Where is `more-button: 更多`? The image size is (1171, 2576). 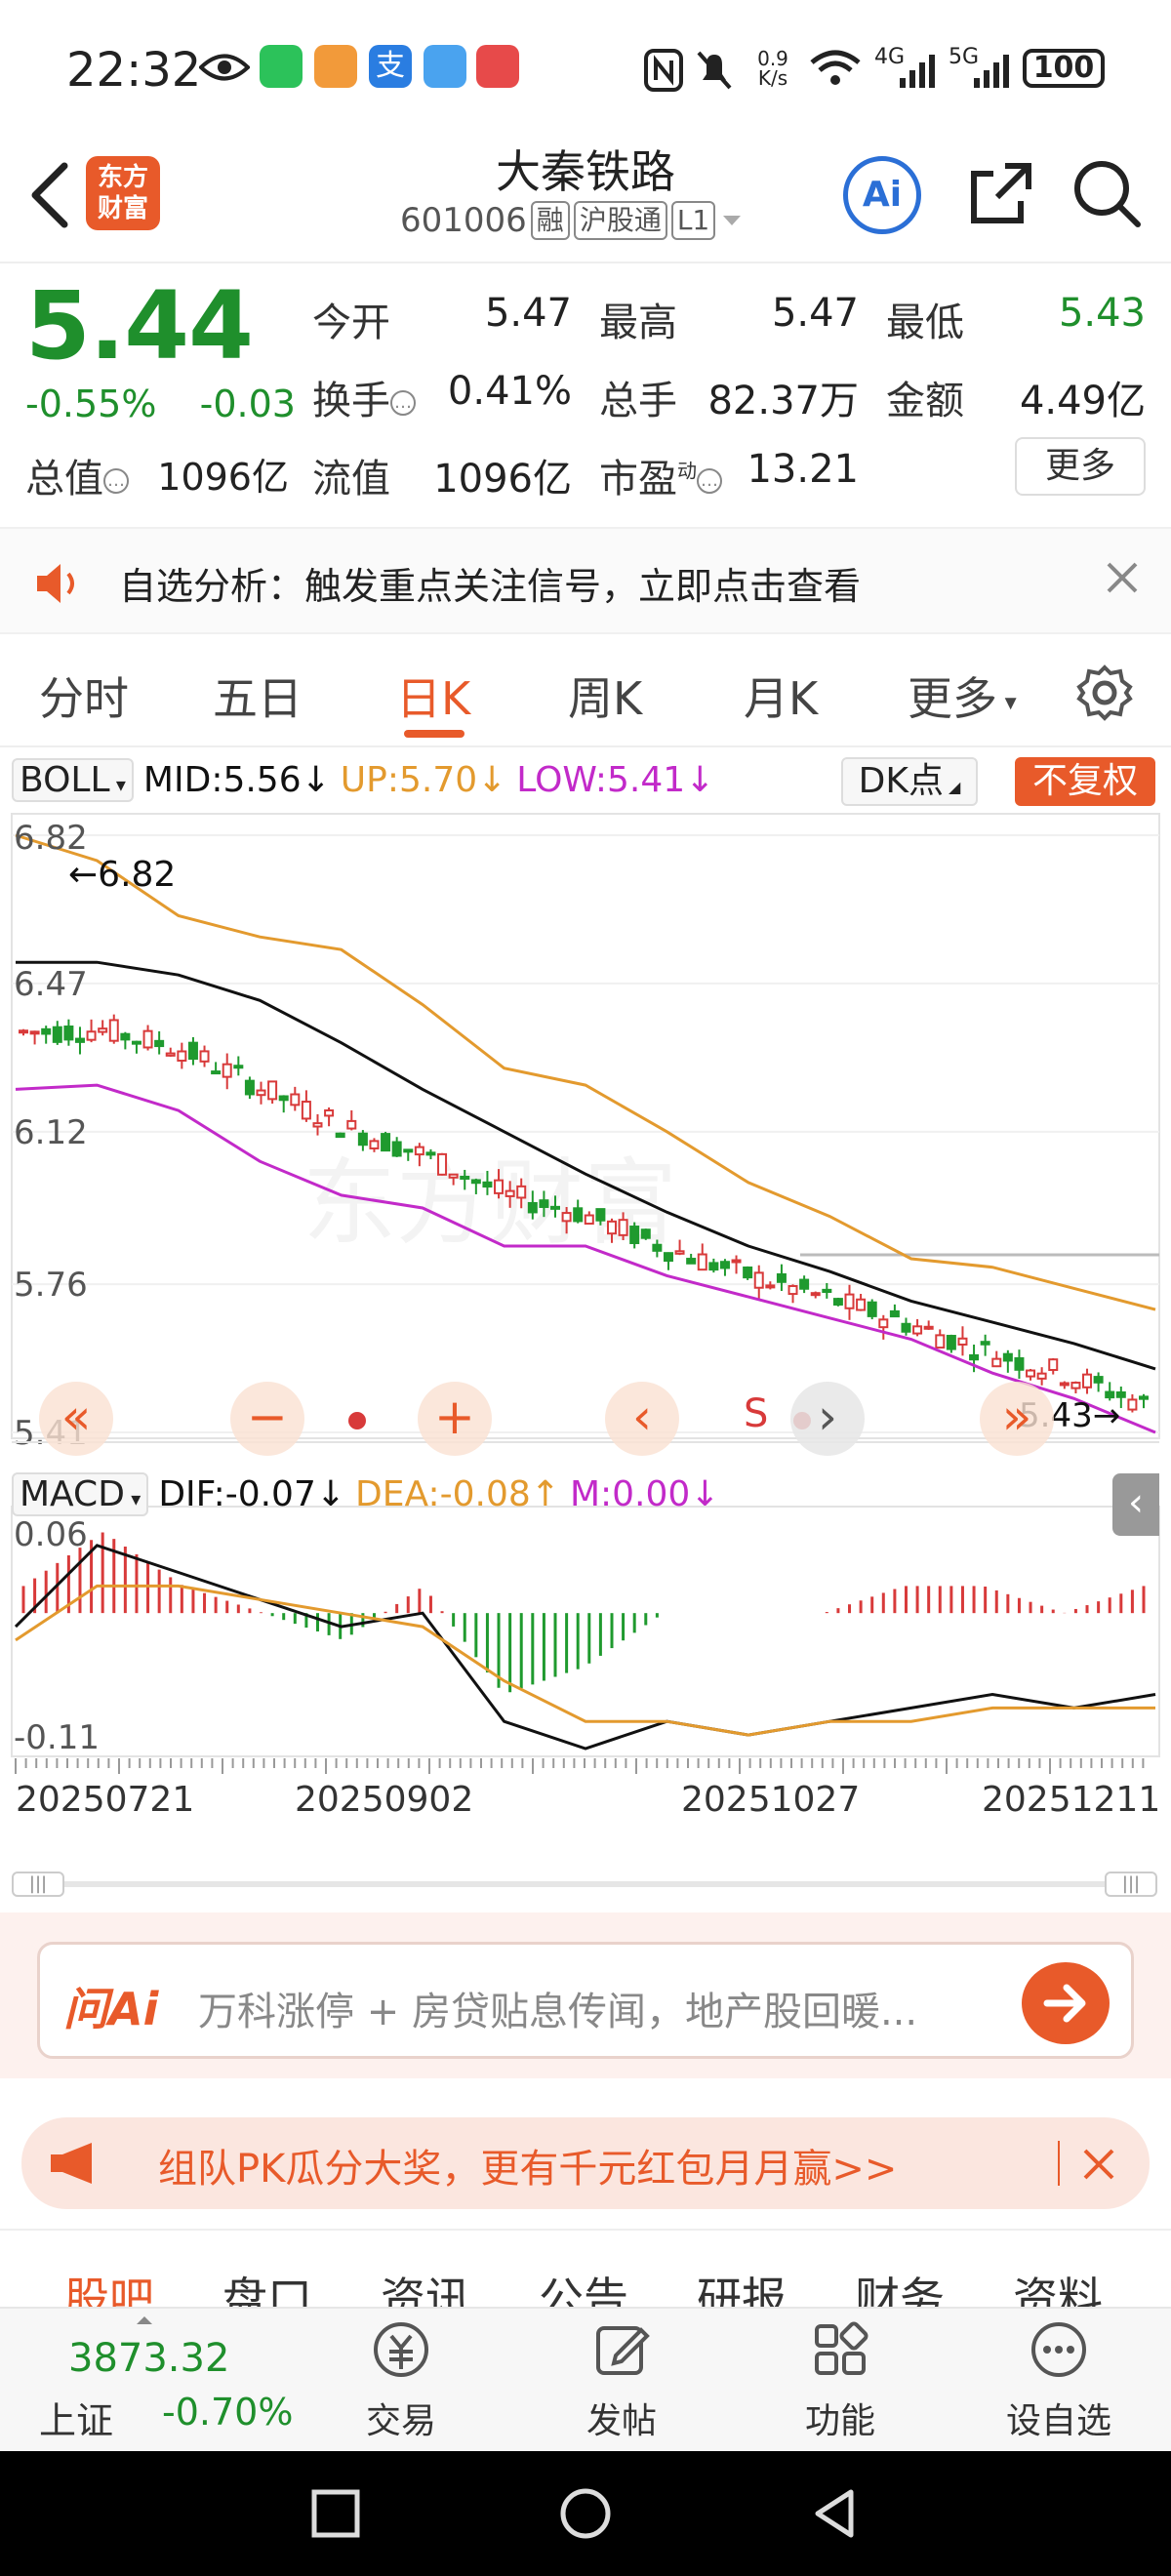
more-button: 更多 is located at coordinates (1080, 466).